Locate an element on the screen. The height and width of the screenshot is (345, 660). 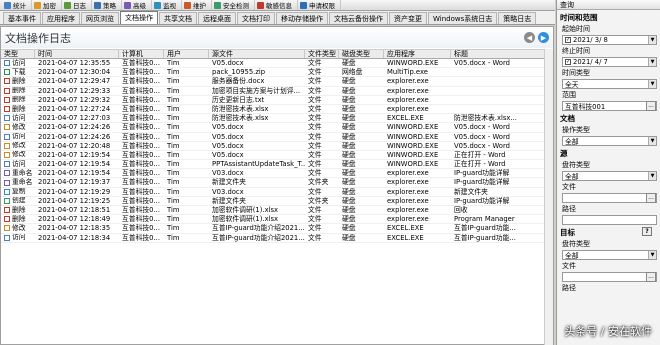
column-header: 用户 is located at coordinates (186, 54).